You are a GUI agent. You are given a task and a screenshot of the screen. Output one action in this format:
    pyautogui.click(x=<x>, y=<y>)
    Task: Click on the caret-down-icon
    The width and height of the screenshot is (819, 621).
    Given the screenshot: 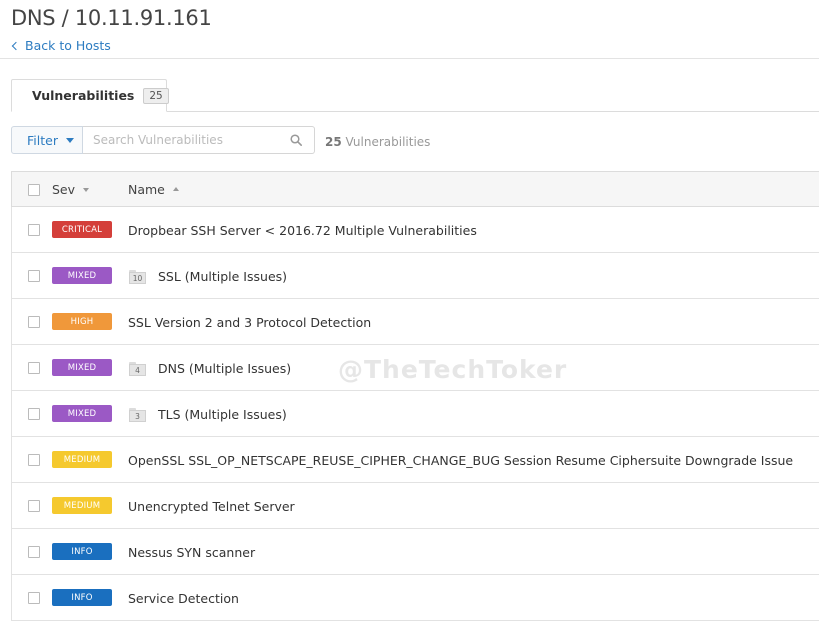 What is the action you would take?
    pyautogui.click(x=69, y=140)
    